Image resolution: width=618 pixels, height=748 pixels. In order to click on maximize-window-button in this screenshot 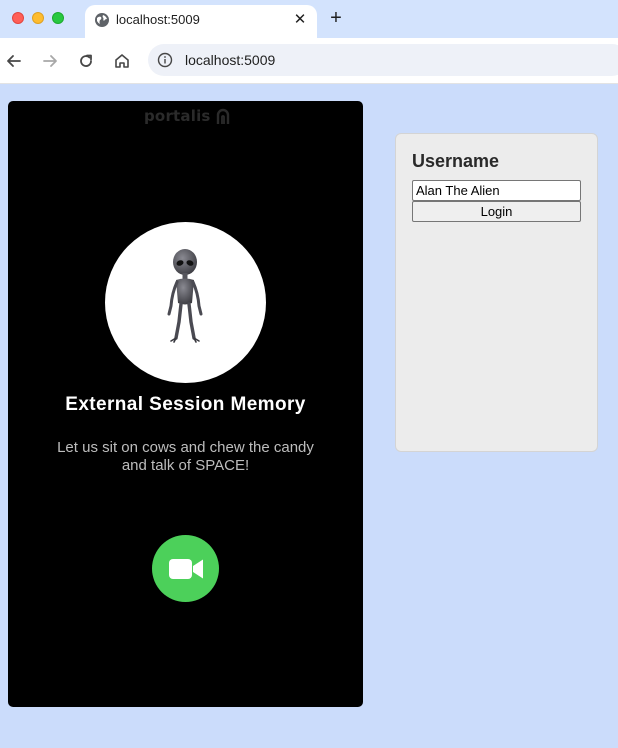, I will do `click(58, 18)`.